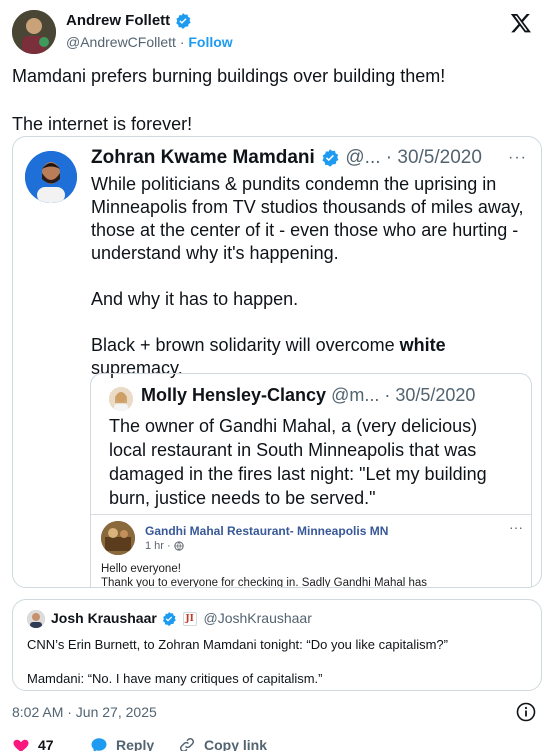 The image size is (546, 751). Describe the element at coordinates (233, 395) in the screenshot. I see `nested-author-name: Molly Hensley-Clancy` at that location.